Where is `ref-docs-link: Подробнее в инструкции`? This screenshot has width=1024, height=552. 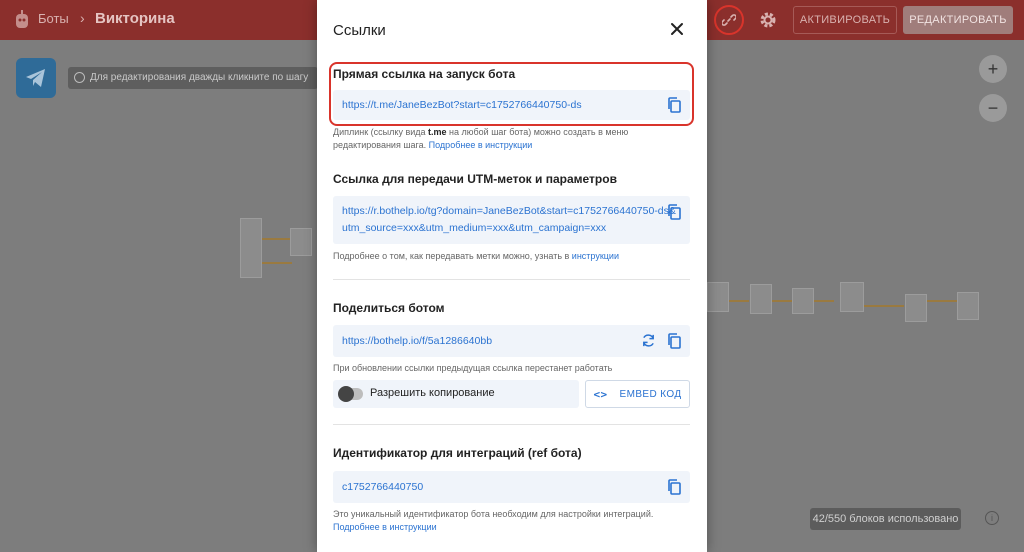 ref-docs-link: Подробнее в инструкции is located at coordinates (385, 527).